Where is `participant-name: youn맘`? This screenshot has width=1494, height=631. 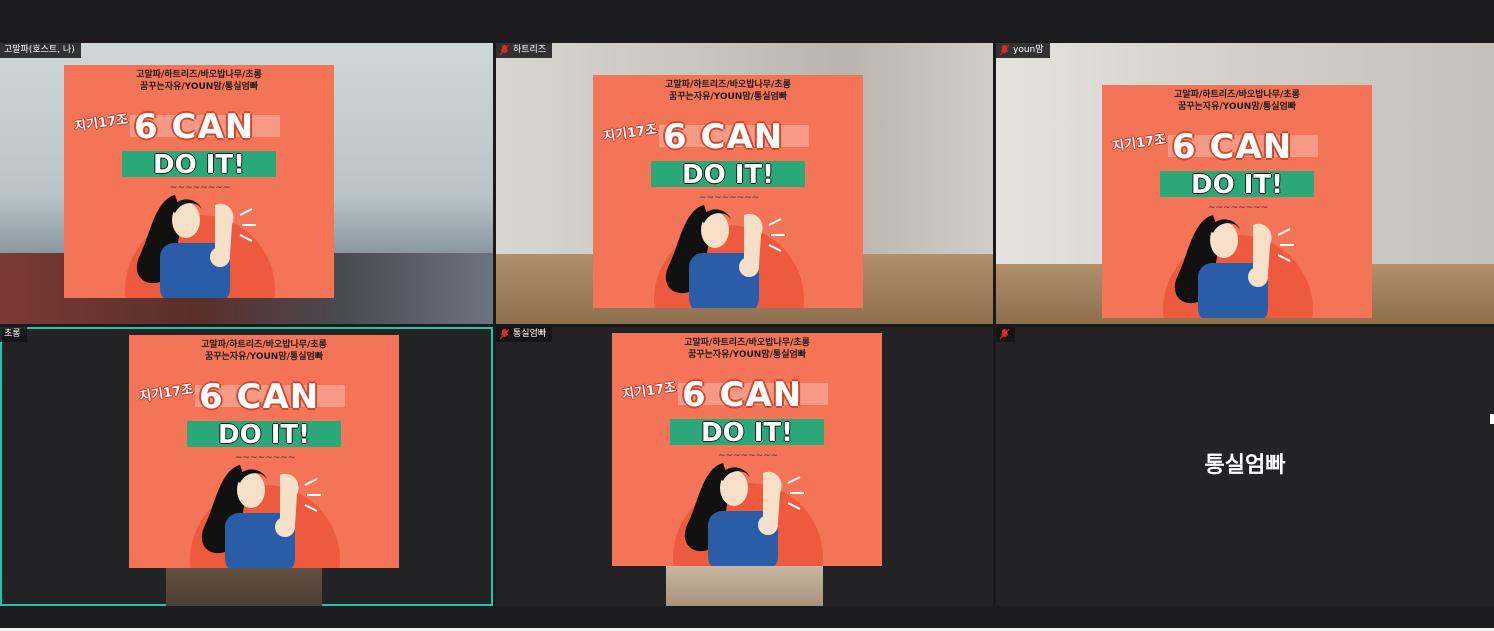
participant-name: youn맘 is located at coordinates (1028, 50).